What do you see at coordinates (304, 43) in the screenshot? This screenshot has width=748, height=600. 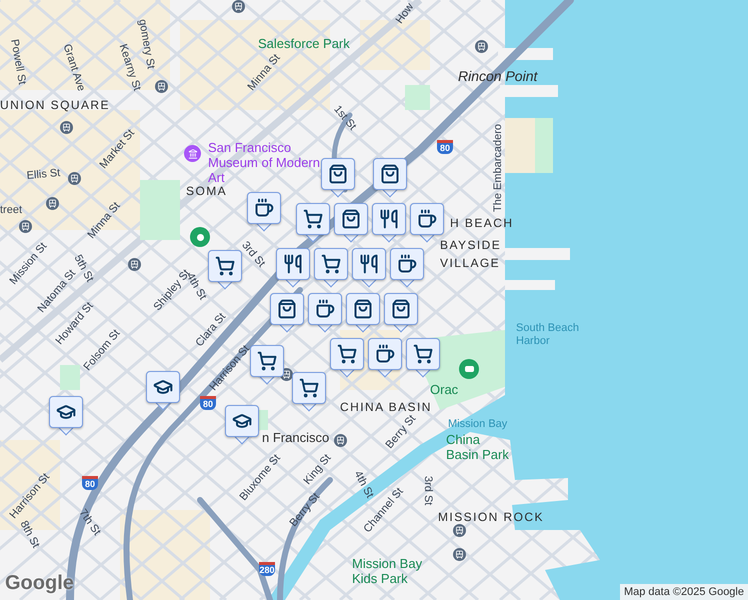 I see `park-label: Salesforce Park` at bounding box center [304, 43].